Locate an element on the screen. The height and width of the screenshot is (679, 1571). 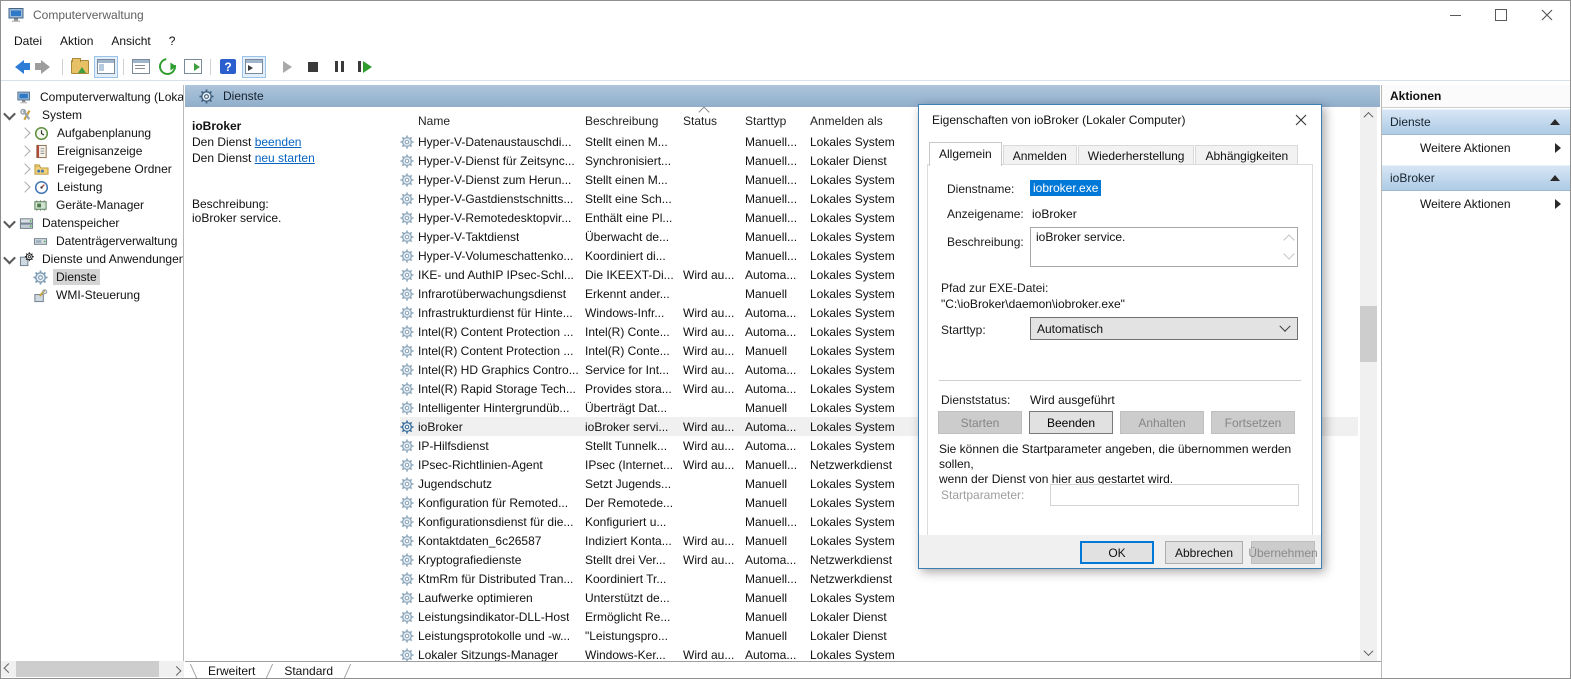
tab-abhaengigkeiten: Abhängigkeiten is located at coordinates (1247, 155).